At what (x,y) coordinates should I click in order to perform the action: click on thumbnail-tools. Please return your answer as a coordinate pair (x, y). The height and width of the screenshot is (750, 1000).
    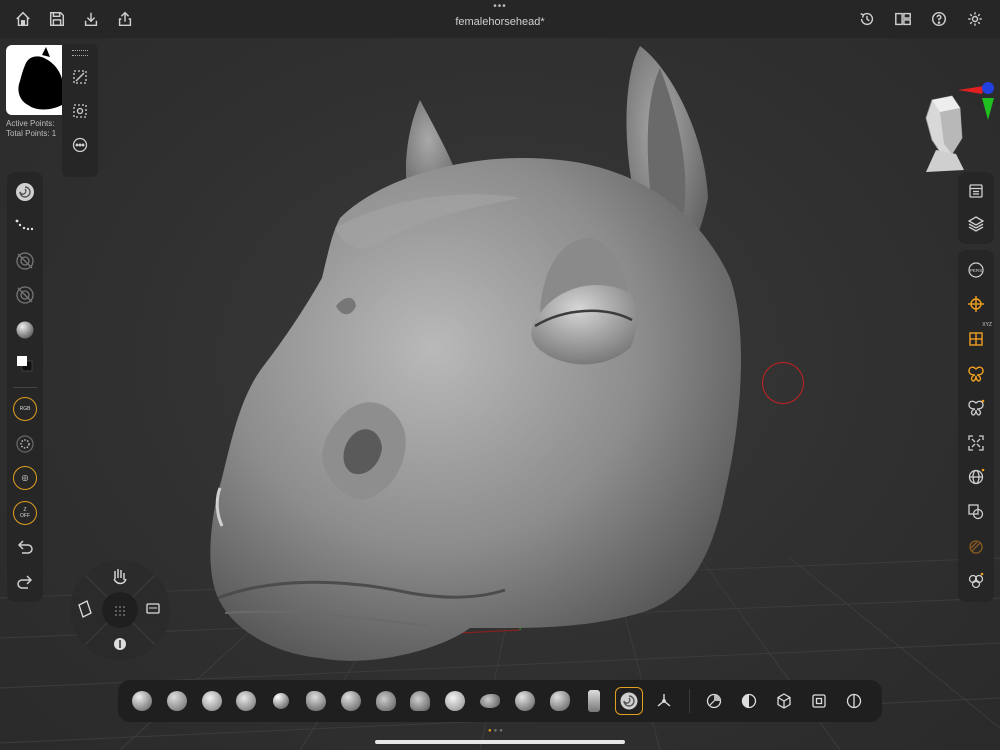
    Looking at the image, I should click on (80, 110).